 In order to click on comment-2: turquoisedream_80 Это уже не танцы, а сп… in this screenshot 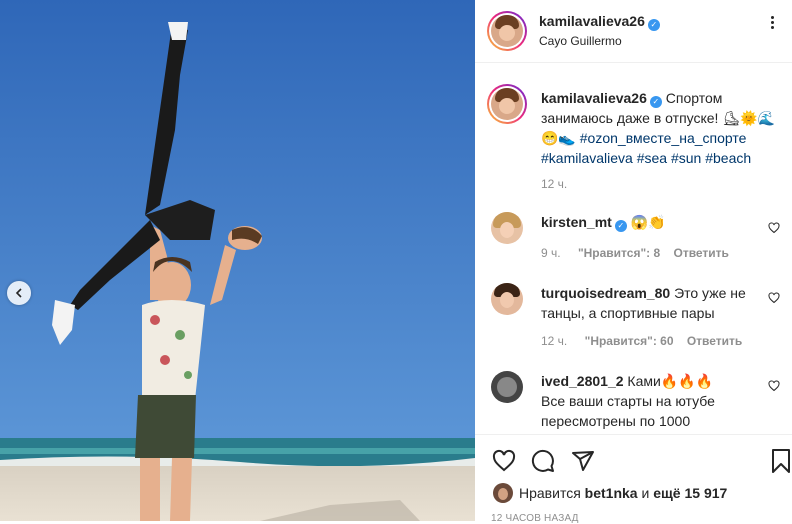, I will do `click(648, 303)`.